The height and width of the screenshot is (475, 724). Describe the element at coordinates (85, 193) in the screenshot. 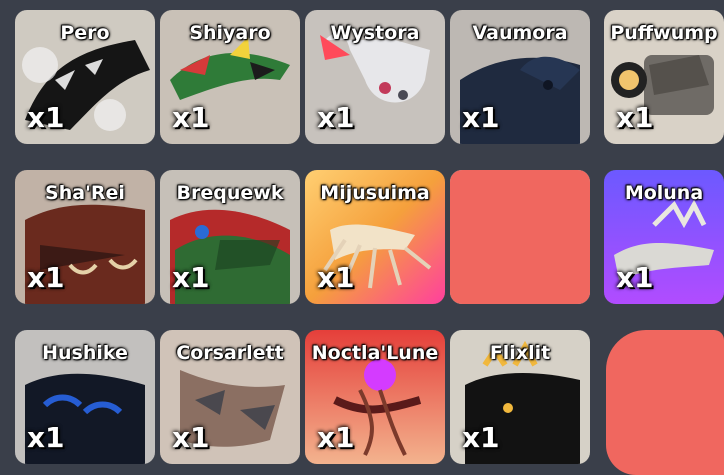

I see `creature-name: Sha'Rei` at that location.